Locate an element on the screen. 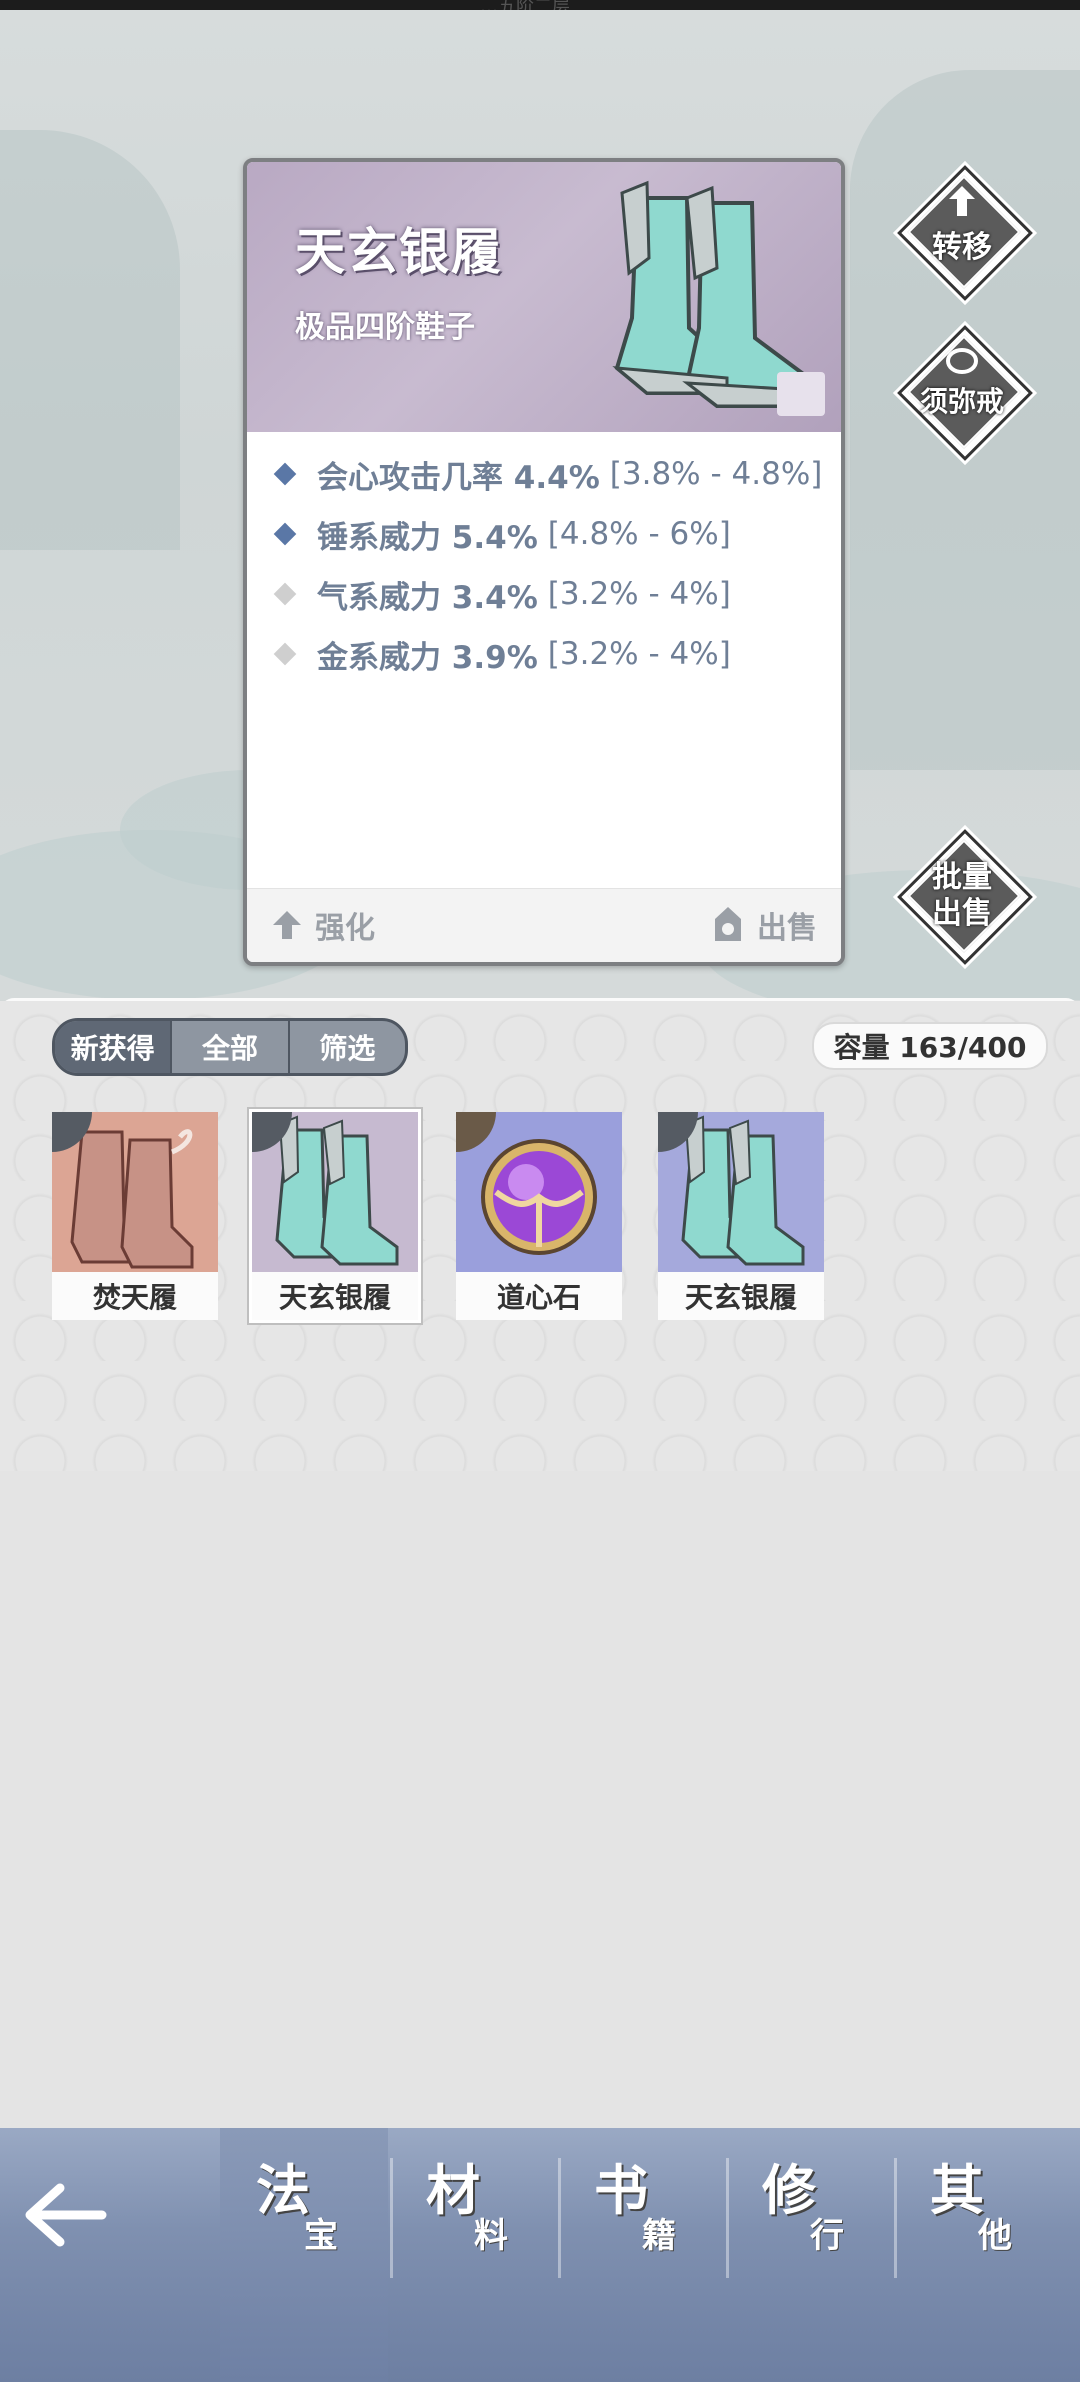  tab-all: 全部 is located at coordinates (231, 1047).